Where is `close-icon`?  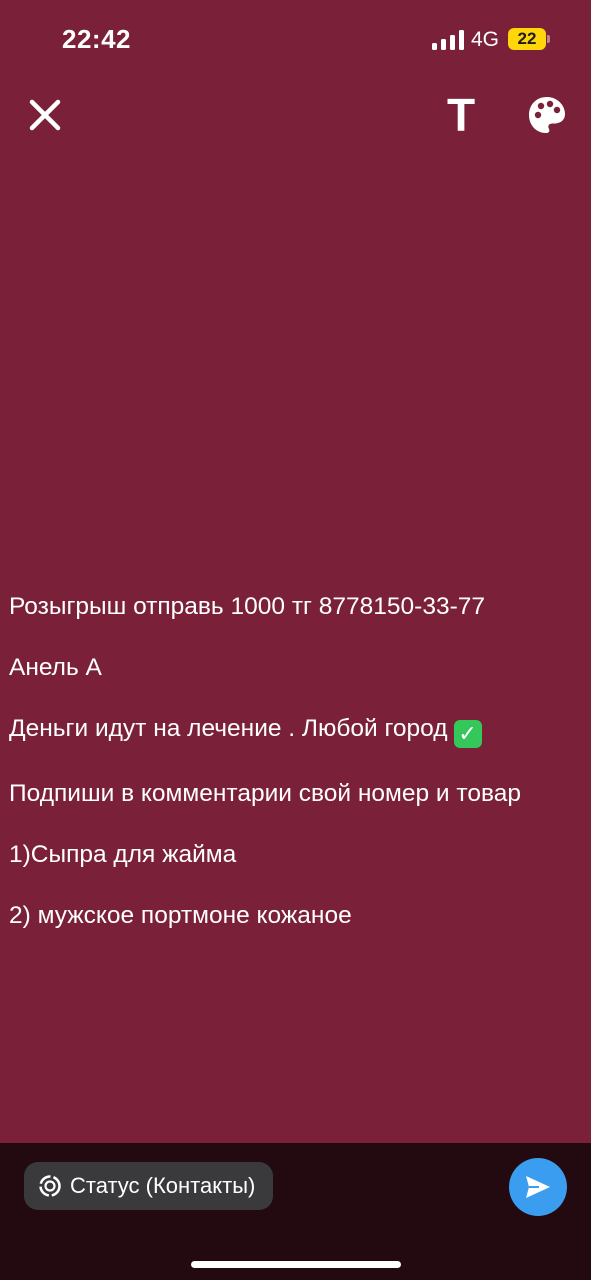
close-icon is located at coordinates (45, 115).